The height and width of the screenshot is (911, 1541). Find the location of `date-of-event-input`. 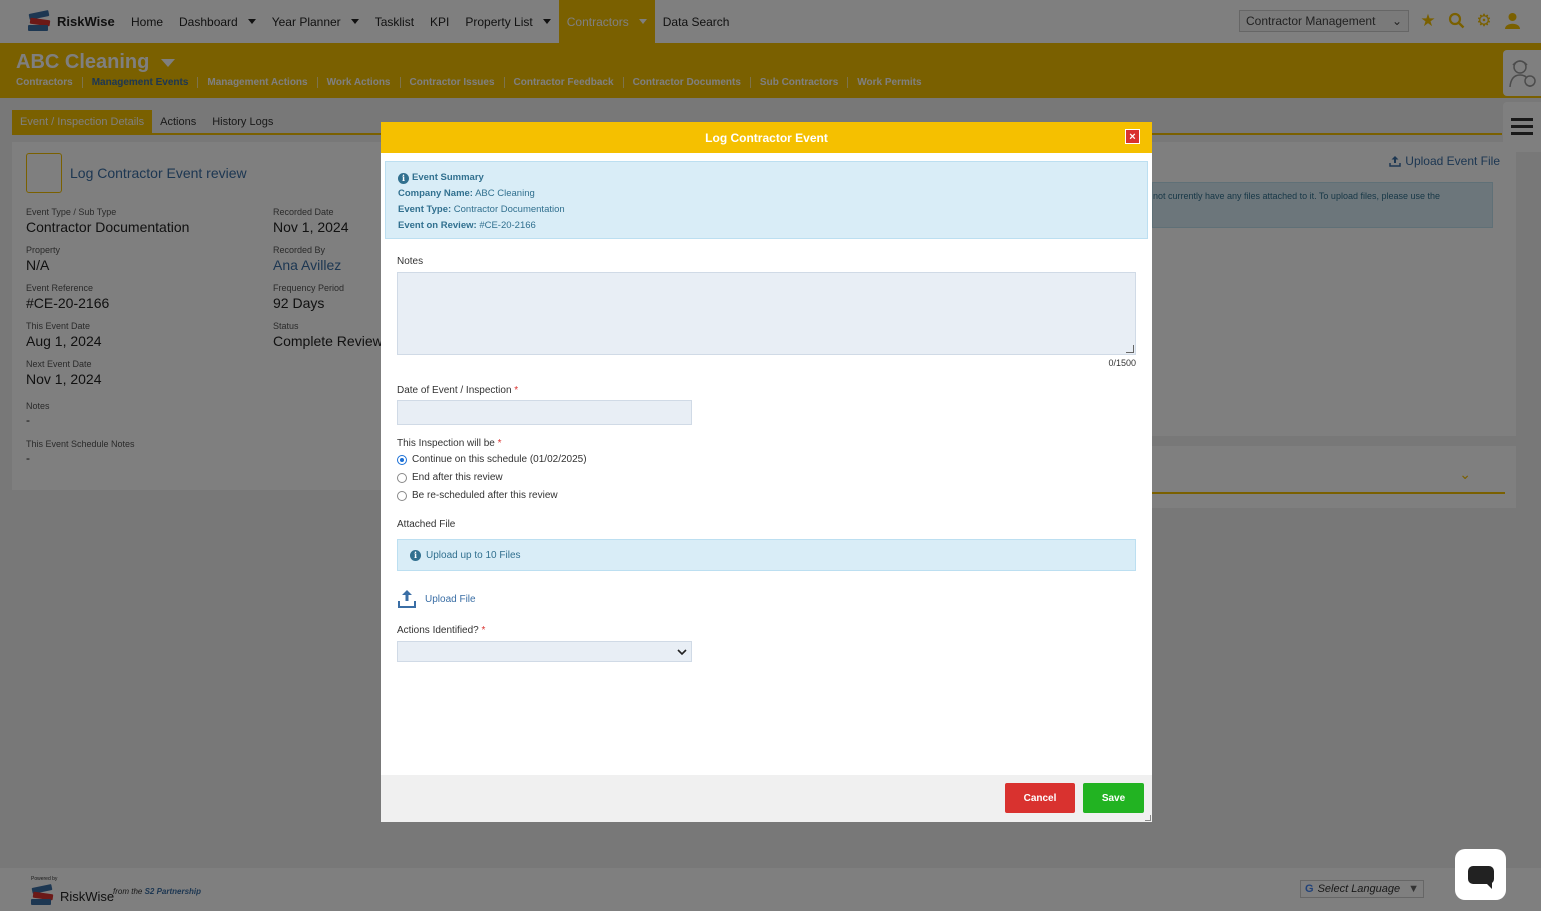

date-of-event-input is located at coordinates (544, 412).